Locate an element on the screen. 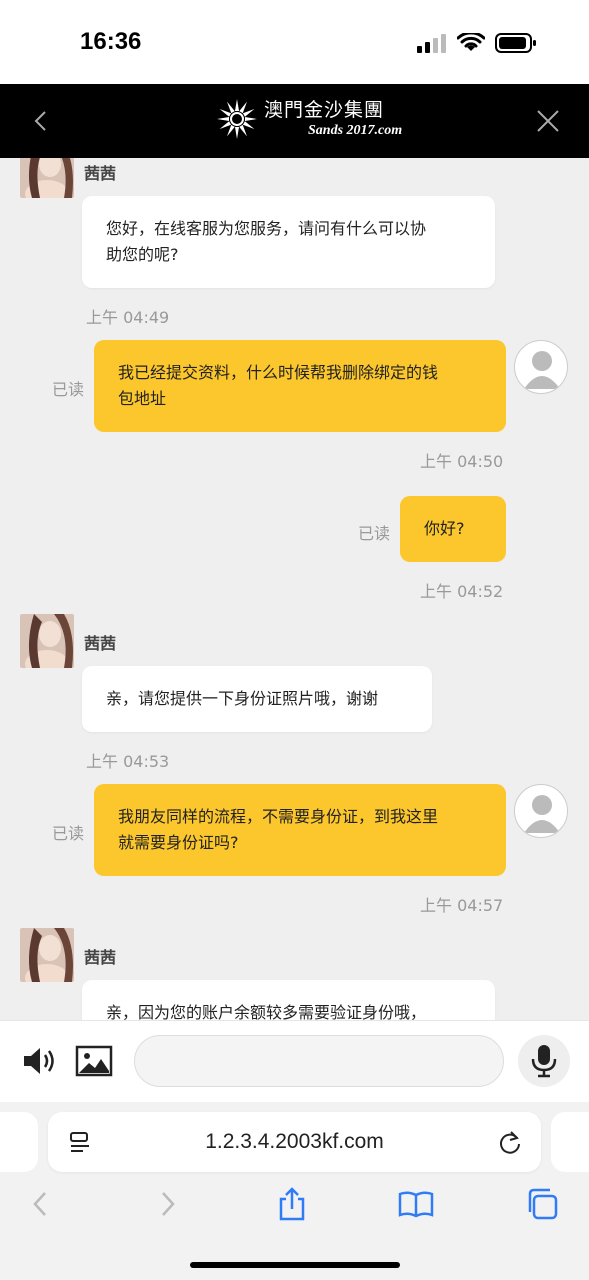  message-timestamp: 上午 04:49 is located at coordinates (128, 317).